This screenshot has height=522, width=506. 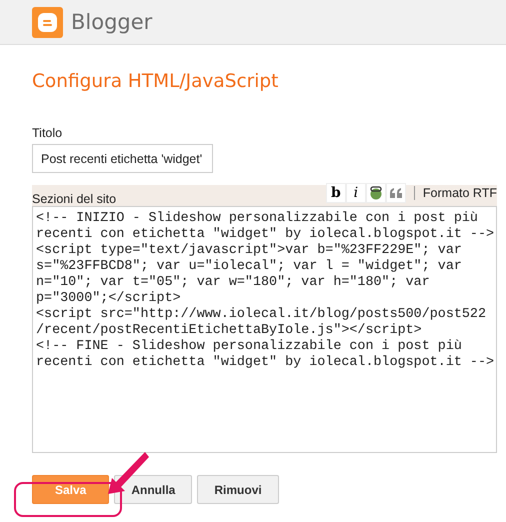 What do you see at coordinates (48, 133) in the screenshot?
I see `field-label: Titolo` at bounding box center [48, 133].